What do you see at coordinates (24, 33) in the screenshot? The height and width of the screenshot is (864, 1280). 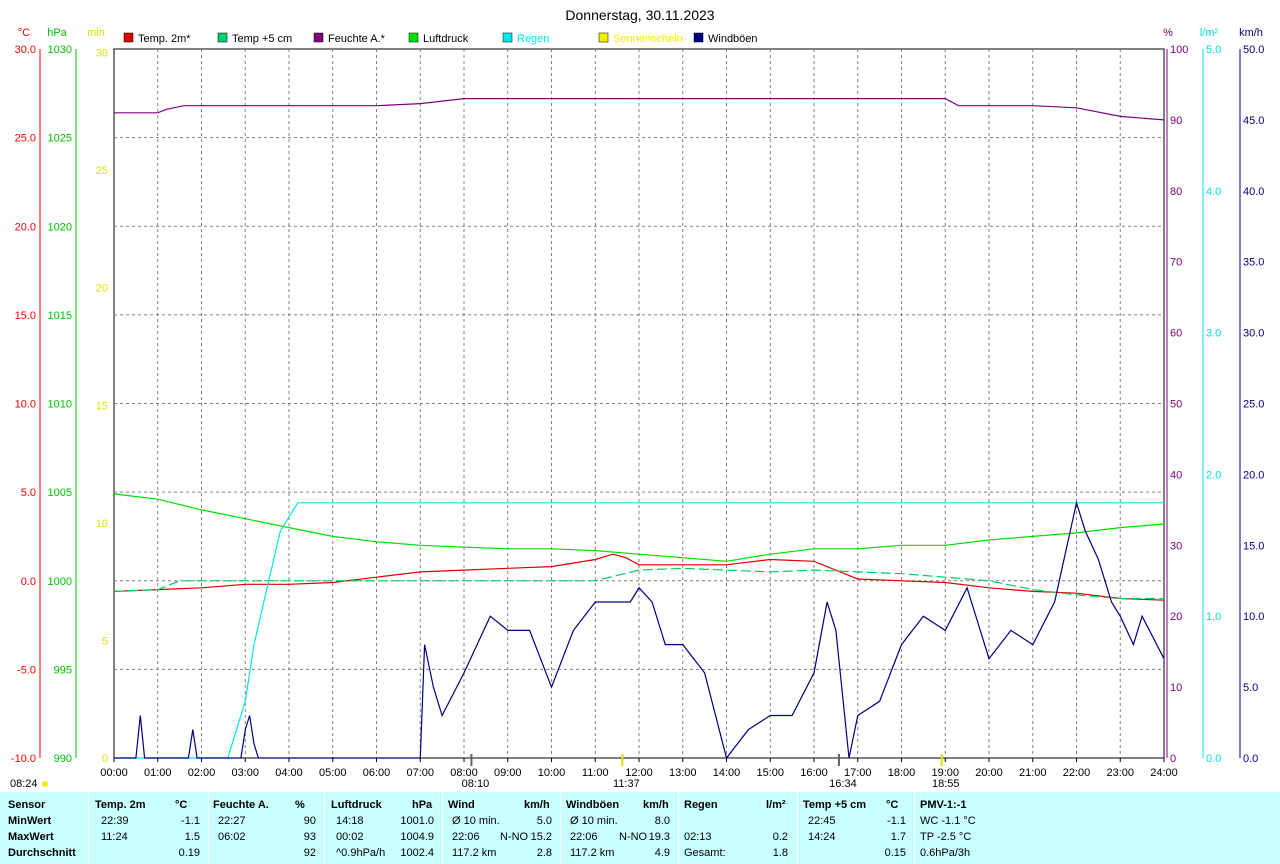 I see `axis-unit-label: °C` at bounding box center [24, 33].